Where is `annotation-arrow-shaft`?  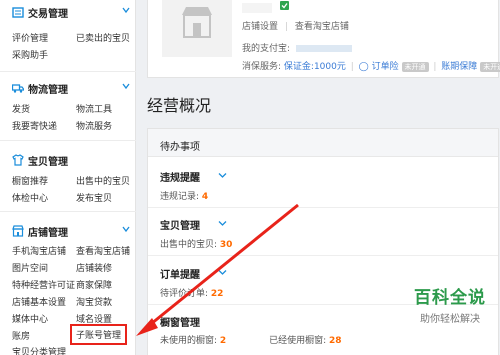 annotation-arrow-shaft is located at coordinates (222, 266).